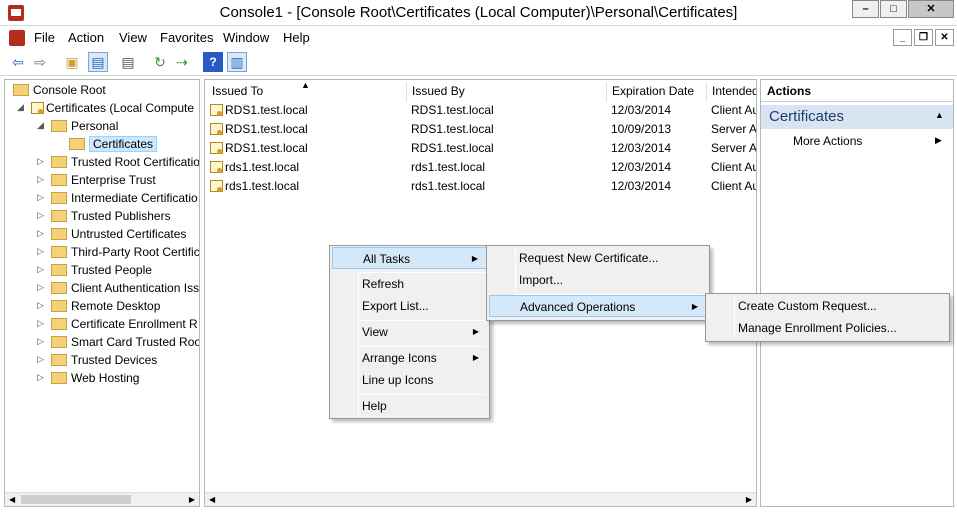 Image resolution: width=957 pixels, height=514 pixels. I want to click on tree-horizontal-scrollbar: ◀ ▶, so click(102, 499).